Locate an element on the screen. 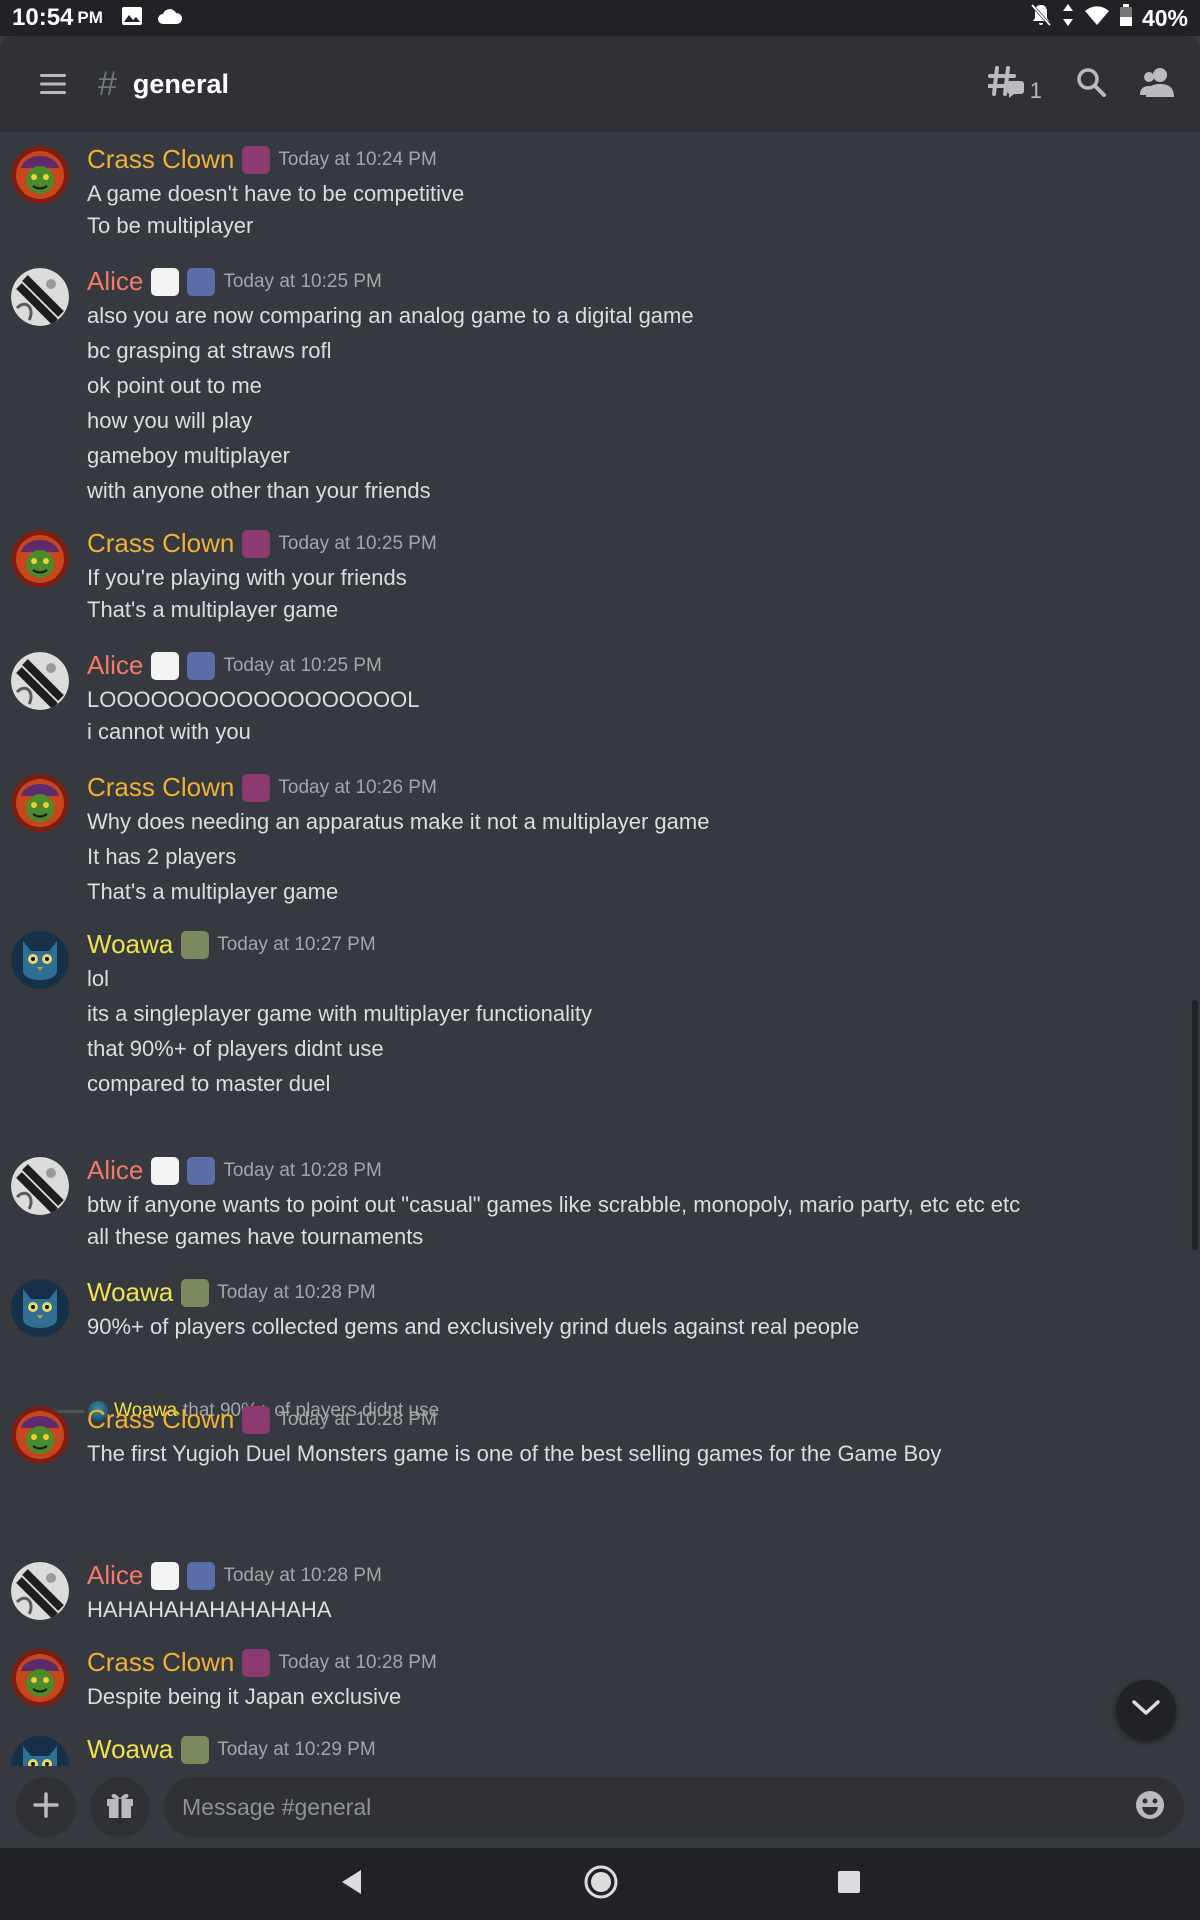 The height and width of the screenshot is (1920, 1200). channel-name: general is located at coordinates (180, 83).